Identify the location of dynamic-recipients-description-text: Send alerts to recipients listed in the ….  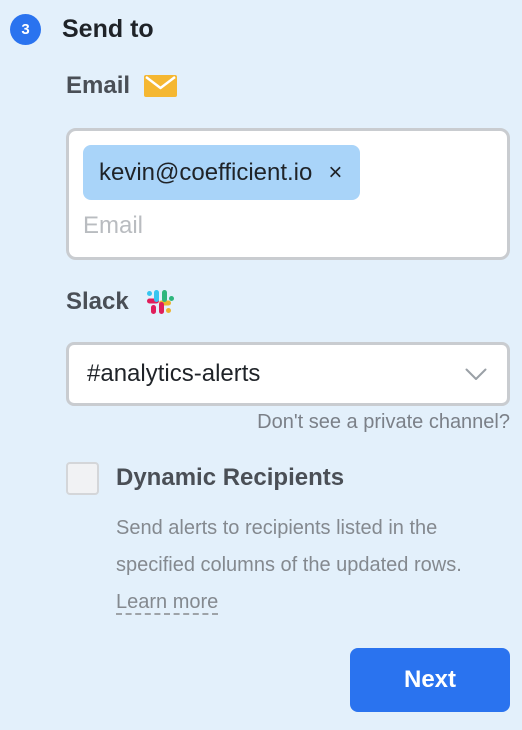
(289, 546).